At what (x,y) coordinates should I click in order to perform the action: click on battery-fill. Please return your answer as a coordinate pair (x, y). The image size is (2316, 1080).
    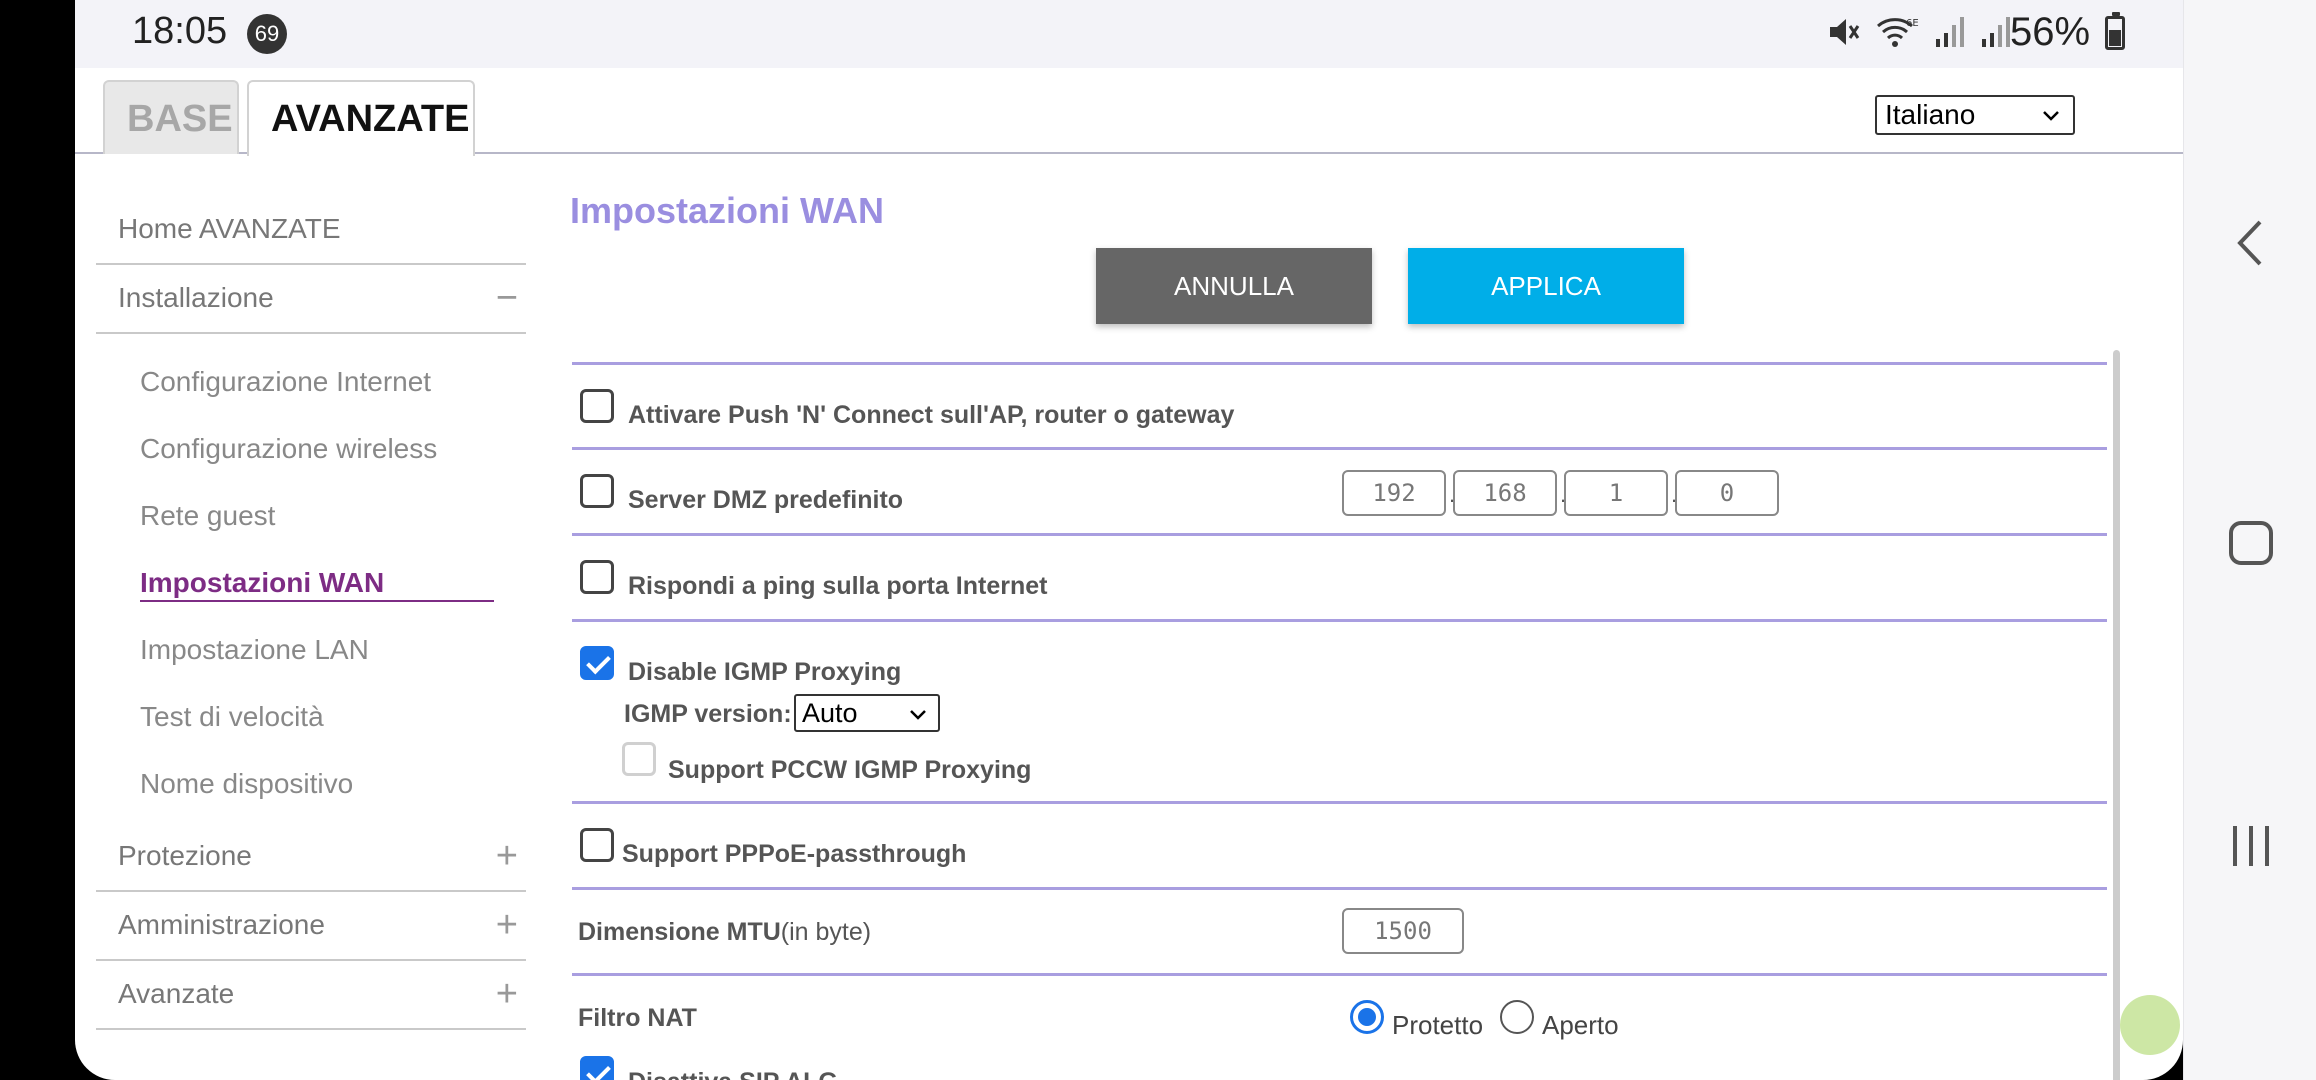
    Looking at the image, I should click on (2115, 38).